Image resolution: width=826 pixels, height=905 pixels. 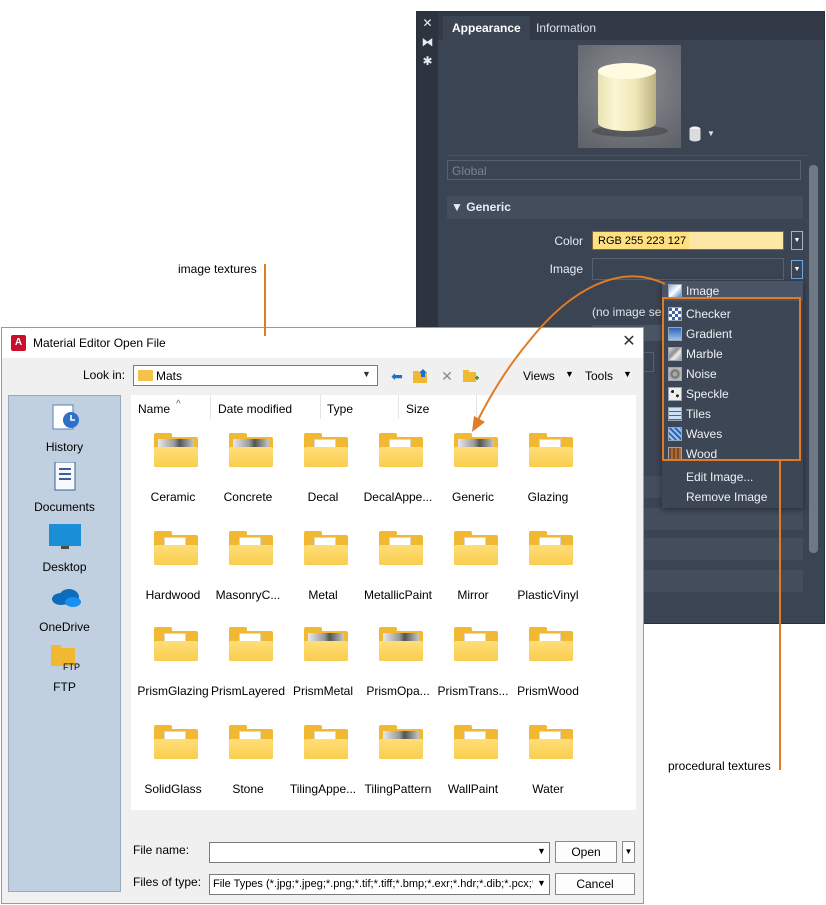 What do you see at coordinates (627, 71) in the screenshot?
I see `preview-cylinder-top` at bounding box center [627, 71].